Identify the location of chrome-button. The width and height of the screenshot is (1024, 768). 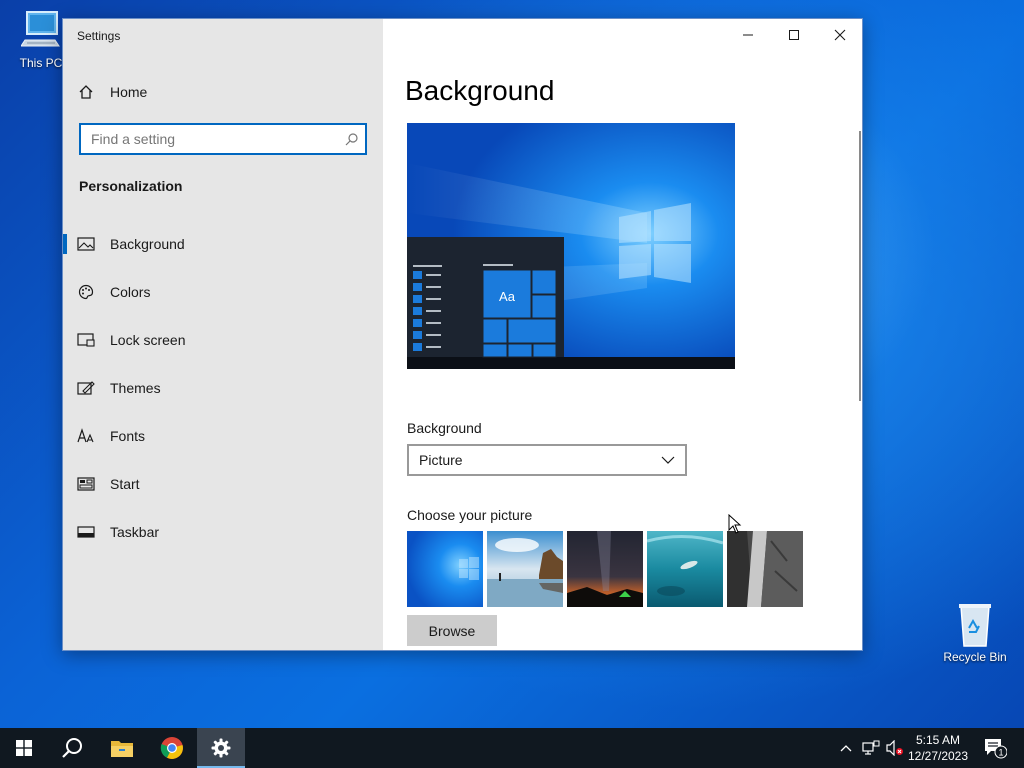
(172, 748).